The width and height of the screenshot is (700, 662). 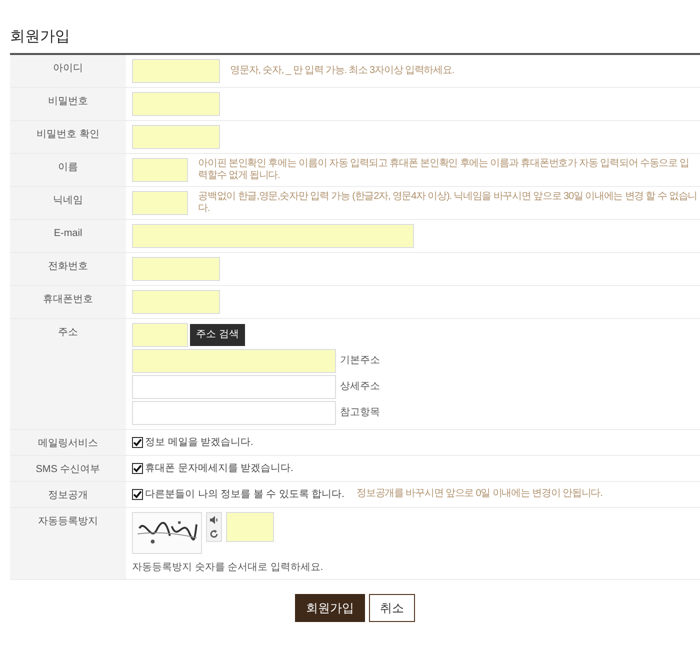 I want to click on row-label-cell: 주소, so click(x=68, y=373).